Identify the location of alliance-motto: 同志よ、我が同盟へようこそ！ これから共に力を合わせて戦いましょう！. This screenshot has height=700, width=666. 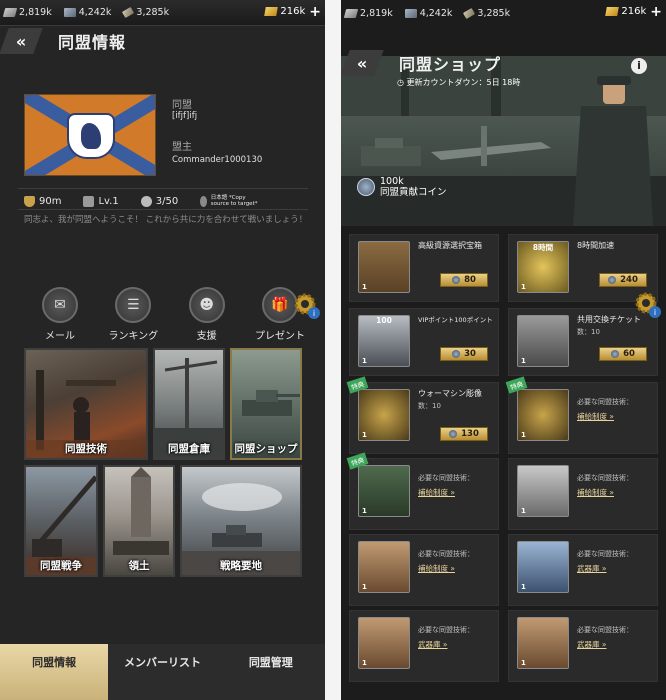
(166, 220).